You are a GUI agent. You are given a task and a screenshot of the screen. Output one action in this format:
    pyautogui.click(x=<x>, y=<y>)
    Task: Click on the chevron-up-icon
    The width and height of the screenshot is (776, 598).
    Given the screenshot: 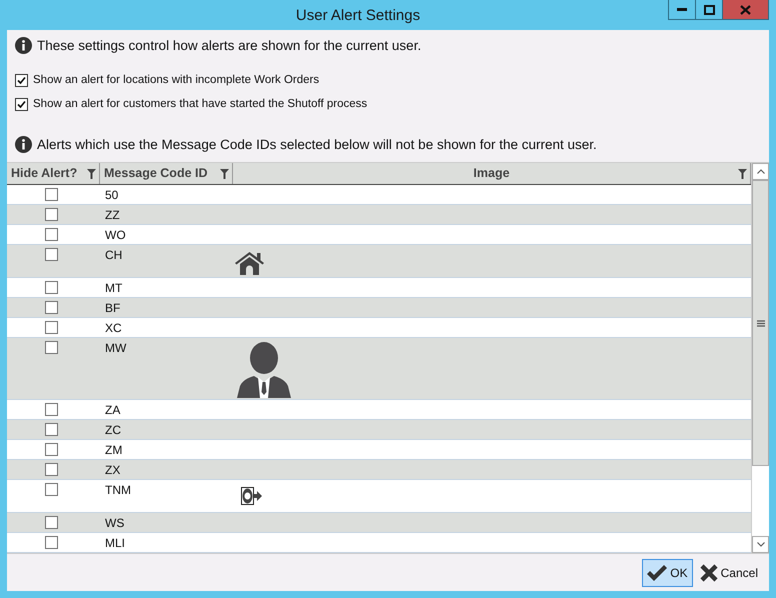 What is the action you would take?
    pyautogui.click(x=760, y=171)
    